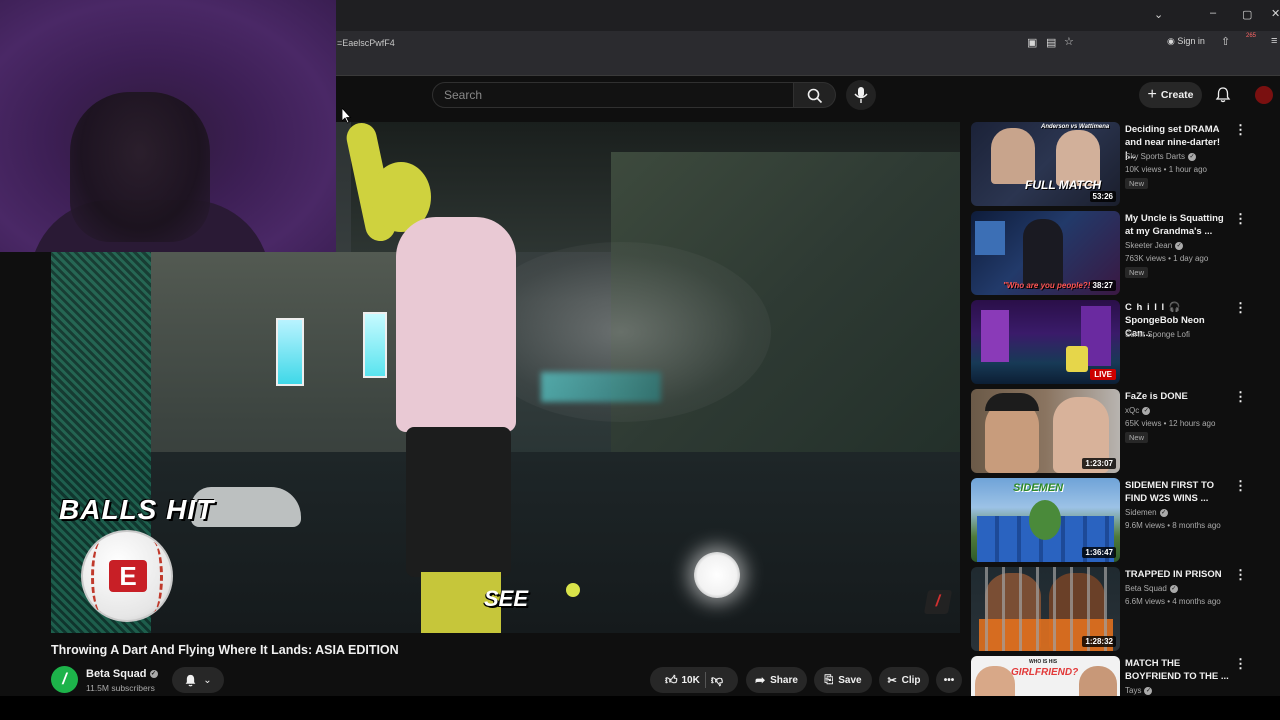 The height and width of the screenshot is (720, 1280). I want to click on video-caption: SEE, so click(506, 598).